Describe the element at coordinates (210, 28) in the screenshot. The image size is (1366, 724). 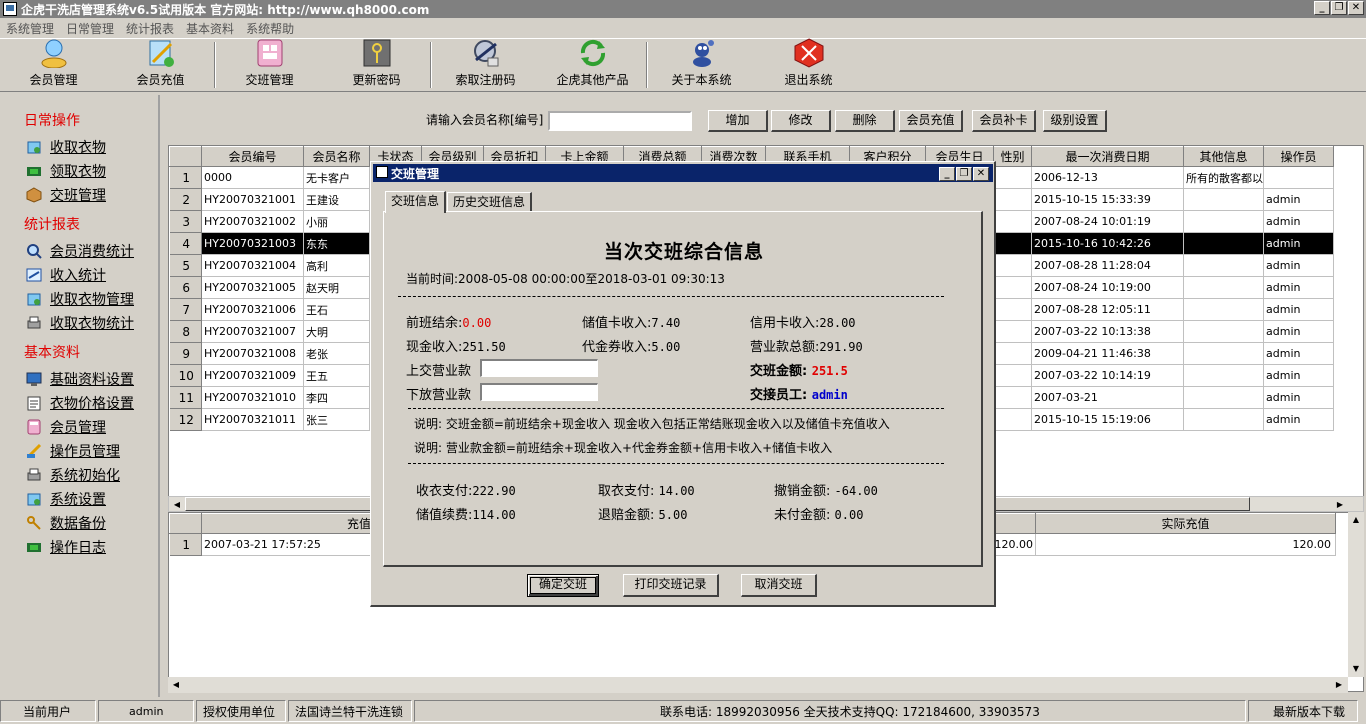
I see `menu-basic: 基本资料` at that location.